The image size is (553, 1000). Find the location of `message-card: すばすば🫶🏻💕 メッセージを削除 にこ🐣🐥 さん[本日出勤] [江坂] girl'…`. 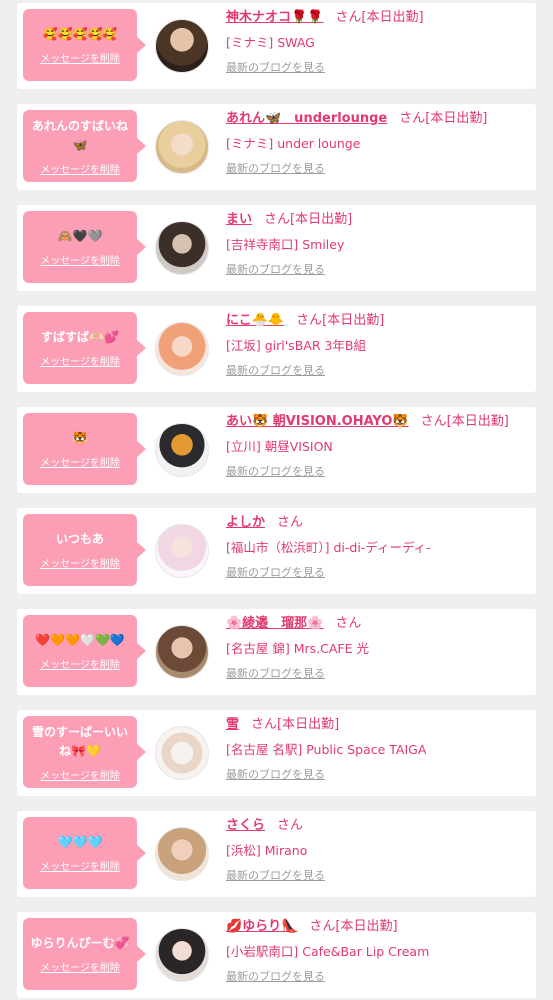

message-card: すばすば🫶🏻💕 メッセージを削除 にこ🐣🐥 さん[本日出勤] [江坂] girl'… is located at coordinates (276, 349).